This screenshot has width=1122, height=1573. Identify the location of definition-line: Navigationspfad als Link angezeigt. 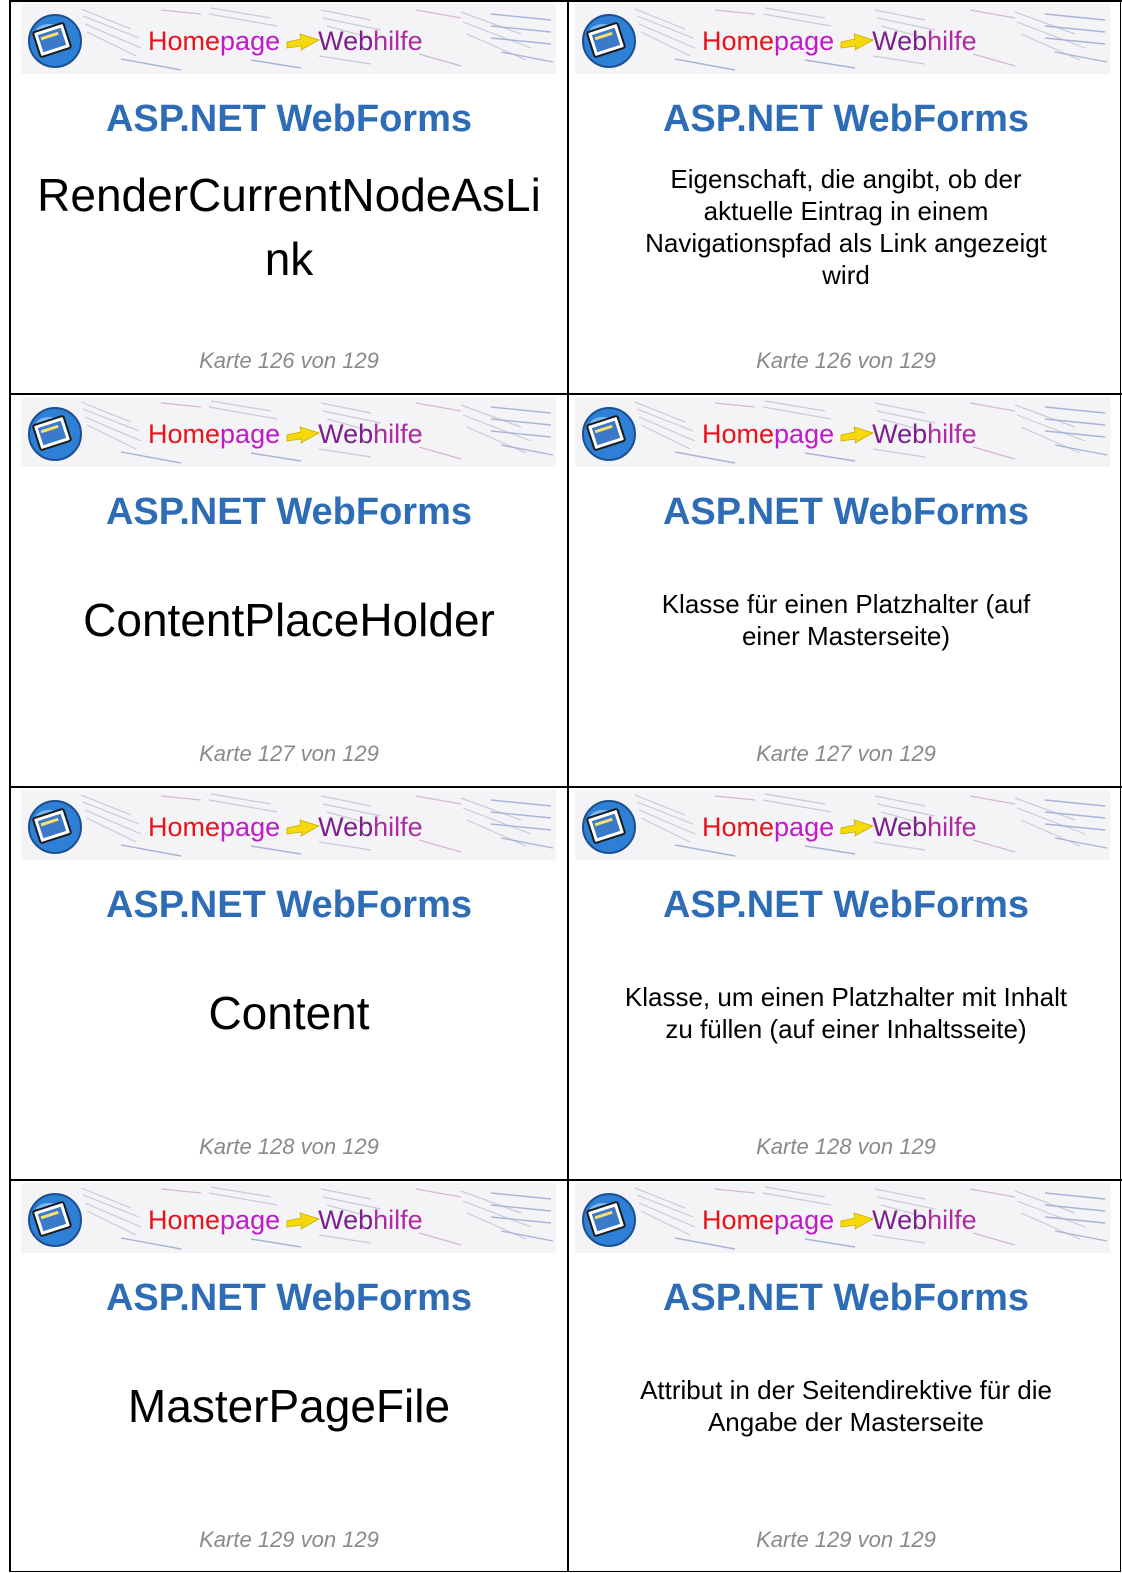
(846, 243).